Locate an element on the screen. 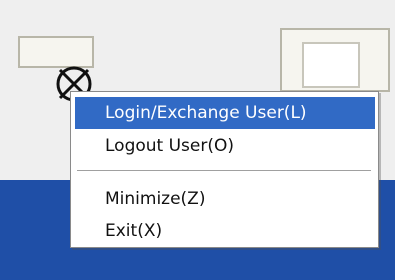  menu-separator is located at coordinates (224, 171).